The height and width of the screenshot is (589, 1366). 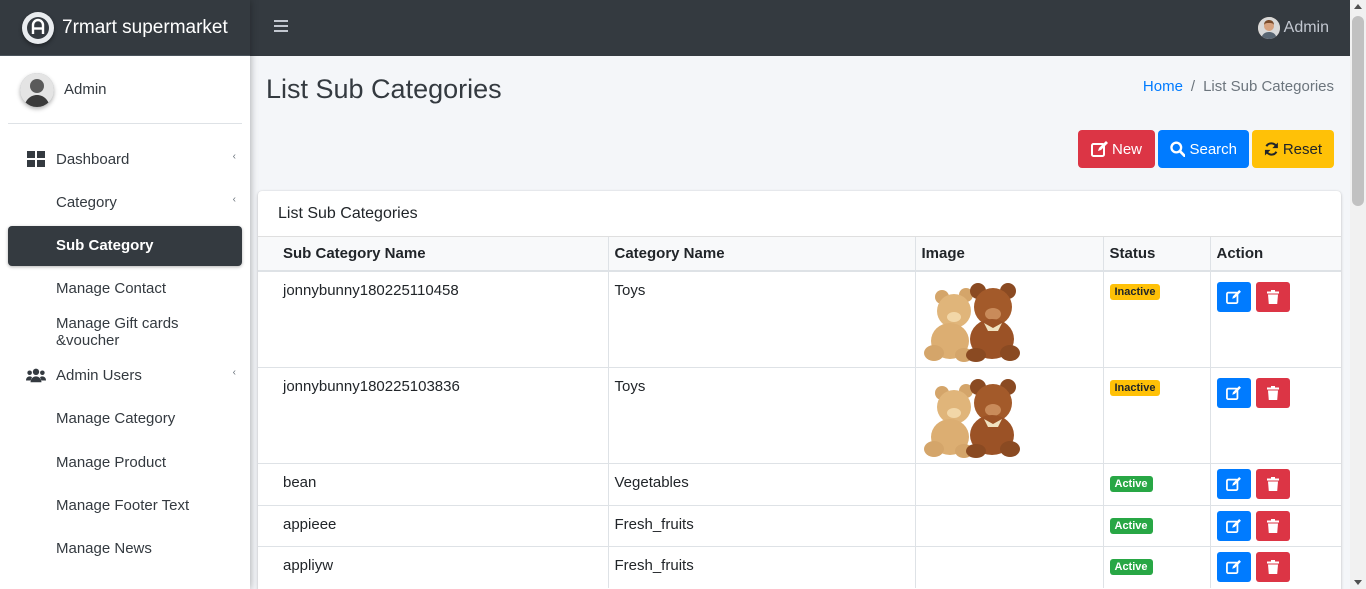 I want to click on column-header-category-name: Category Name, so click(x=762, y=254).